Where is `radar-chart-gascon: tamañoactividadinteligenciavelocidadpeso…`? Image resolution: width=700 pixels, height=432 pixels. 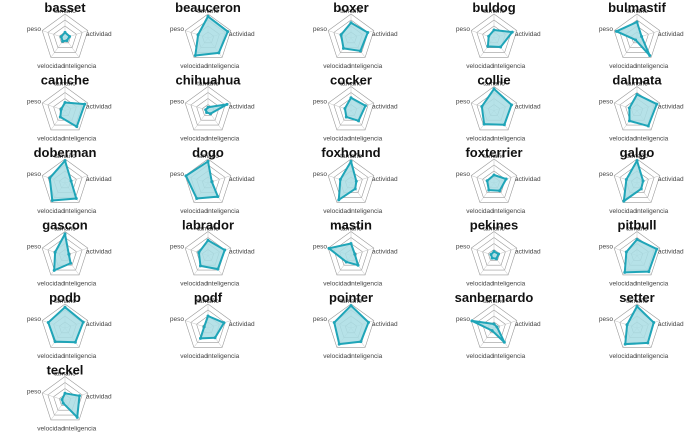 radar-chart-gascon: tamañoactividadinteligenciavelocidadpeso… is located at coordinates (69, 253).